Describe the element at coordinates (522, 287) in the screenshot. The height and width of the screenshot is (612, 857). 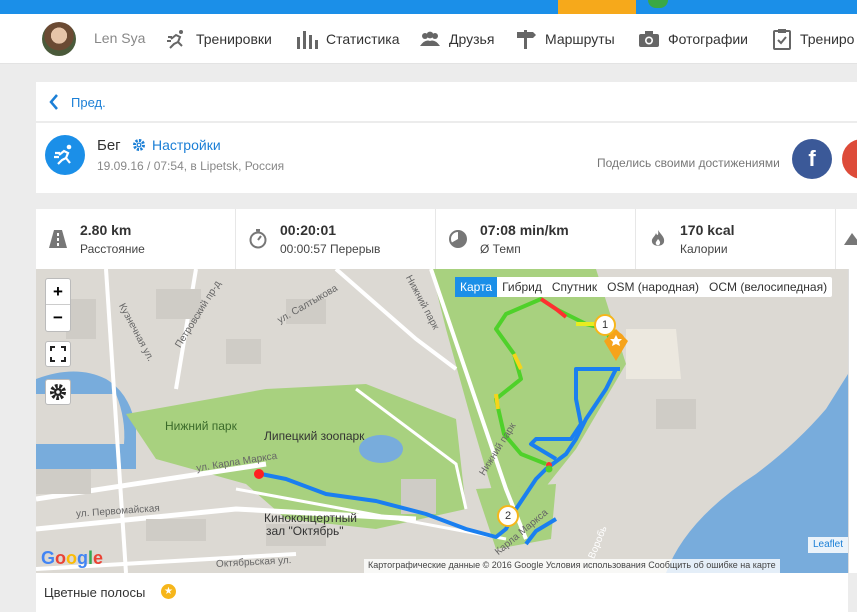
I see `layer-option-hybrid: Гибрид` at that location.